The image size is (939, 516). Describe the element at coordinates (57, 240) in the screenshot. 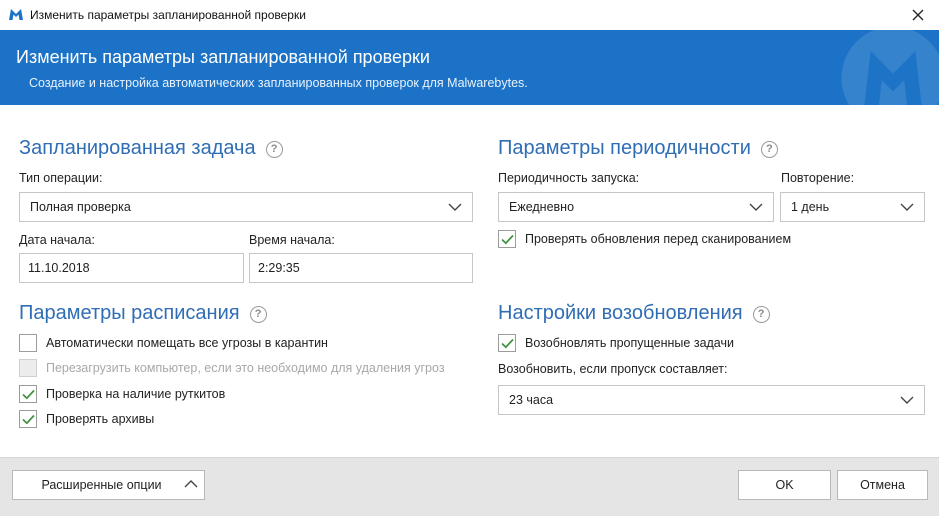

I see `start-date-label: Дата начала:` at that location.